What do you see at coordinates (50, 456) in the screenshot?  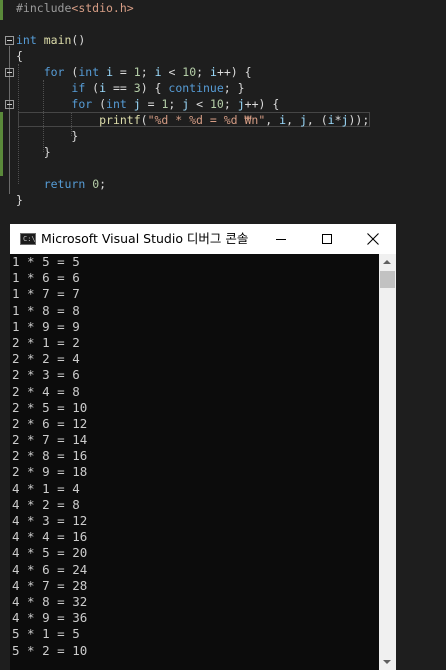 I see `output-line: 2 * 8 = 16` at bounding box center [50, 456].